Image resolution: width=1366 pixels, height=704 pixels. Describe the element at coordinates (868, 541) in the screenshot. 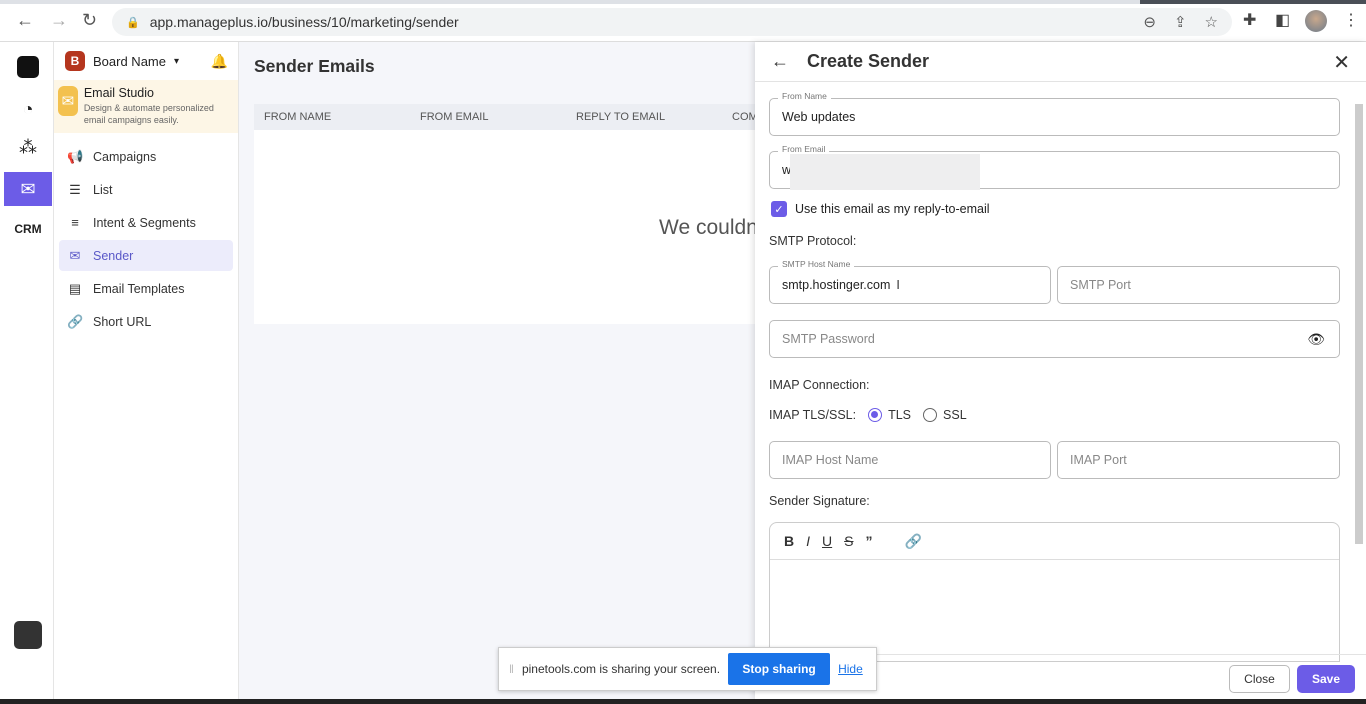

I see `quote-icon: ”` at that location.